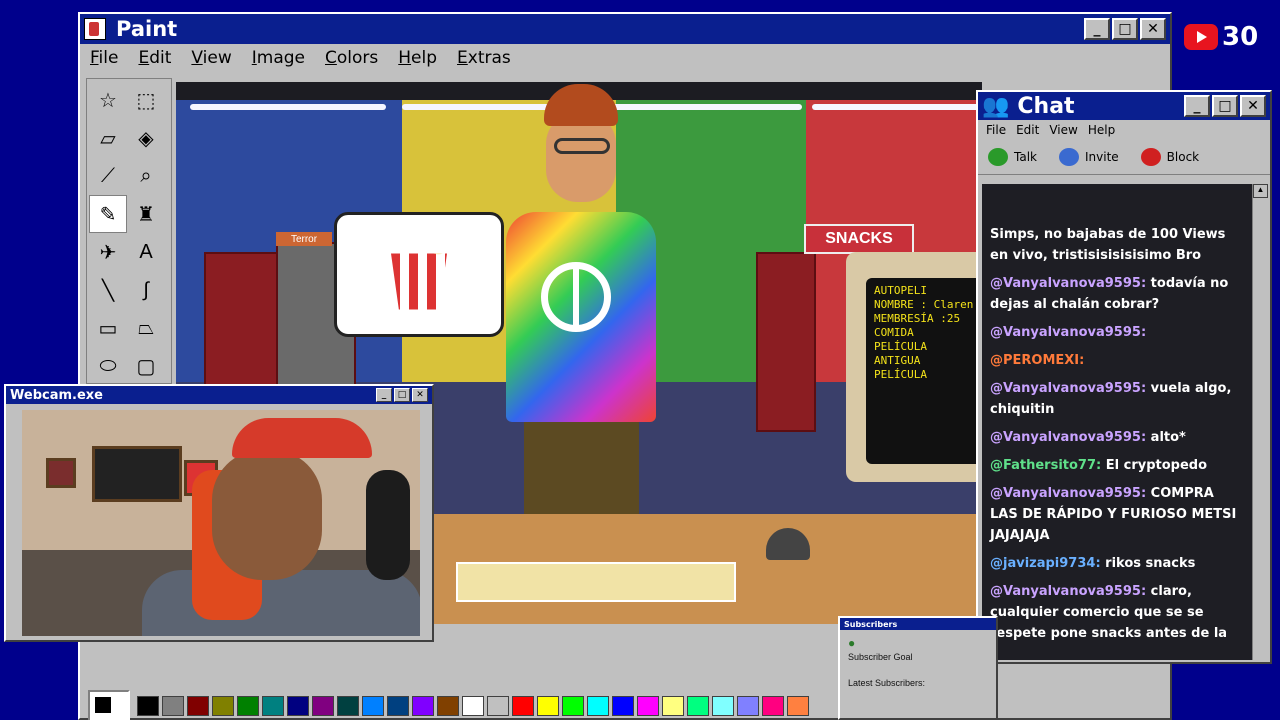  I want to click on microphone-icon, so click(388, 525).